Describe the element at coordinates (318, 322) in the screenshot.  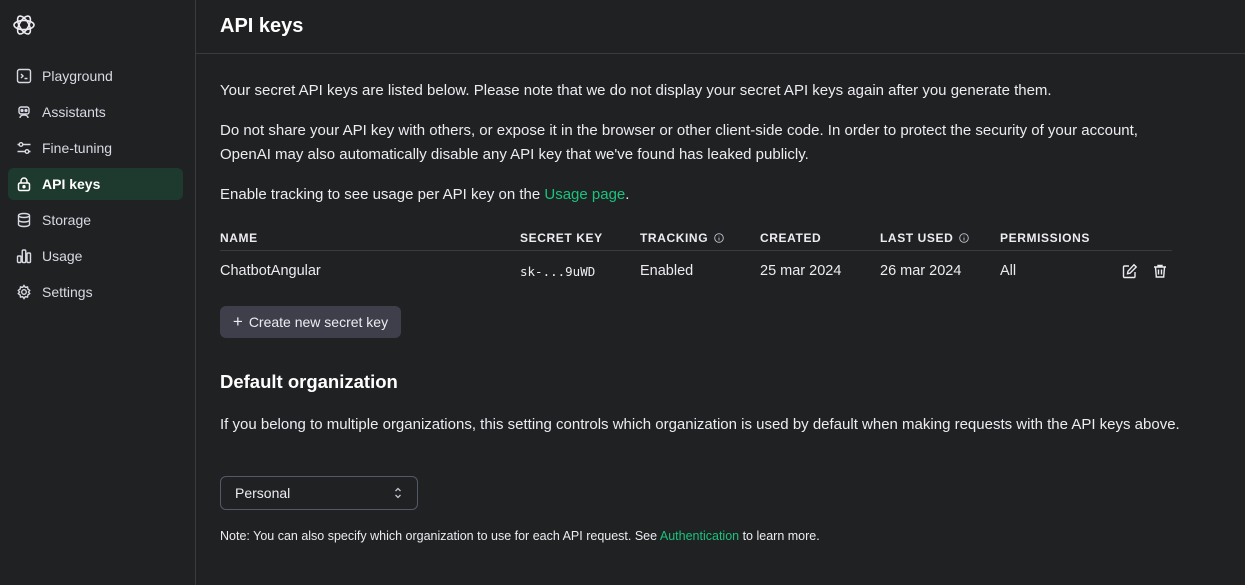
I see `create-button-label: Create new secret key` at that location.